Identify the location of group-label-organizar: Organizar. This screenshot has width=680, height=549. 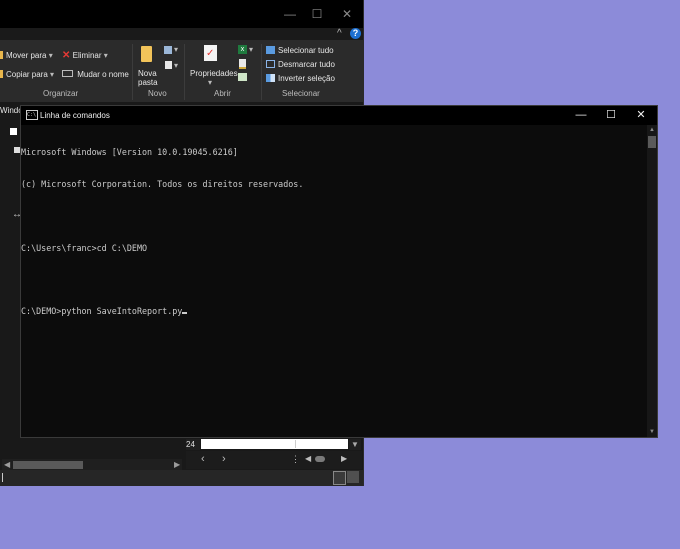
(61, 93).